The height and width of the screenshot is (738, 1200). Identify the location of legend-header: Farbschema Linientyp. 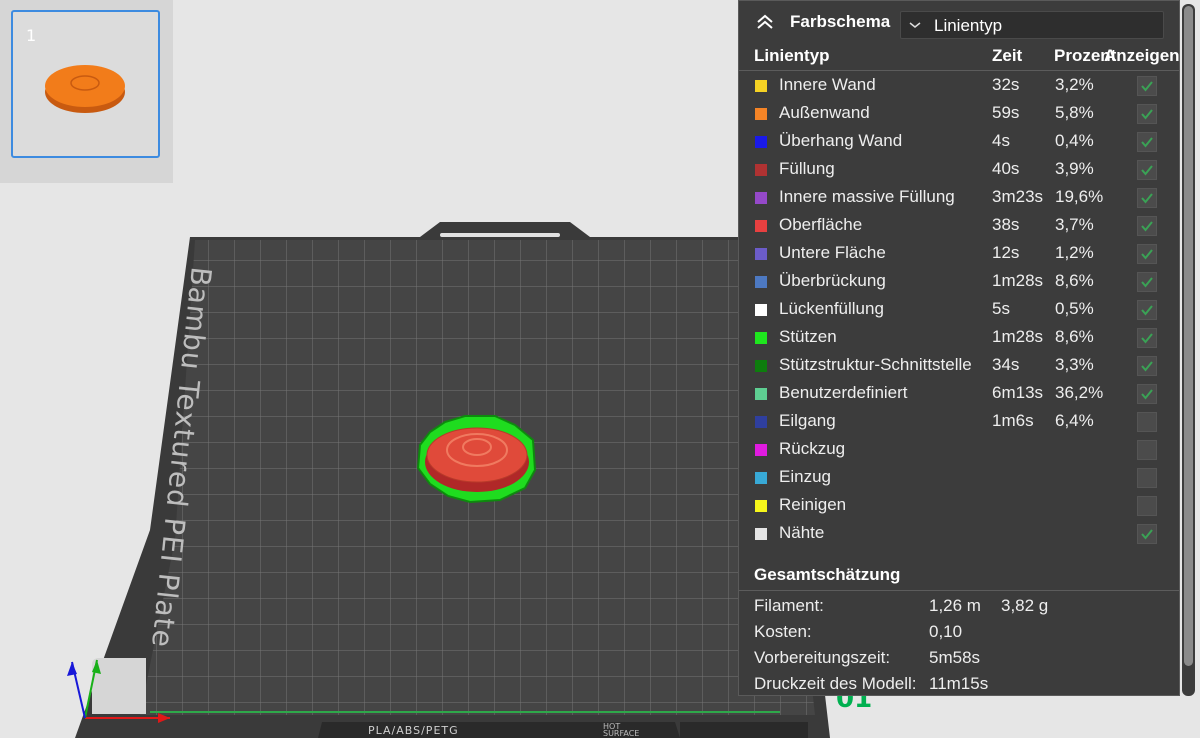
(959, 22).